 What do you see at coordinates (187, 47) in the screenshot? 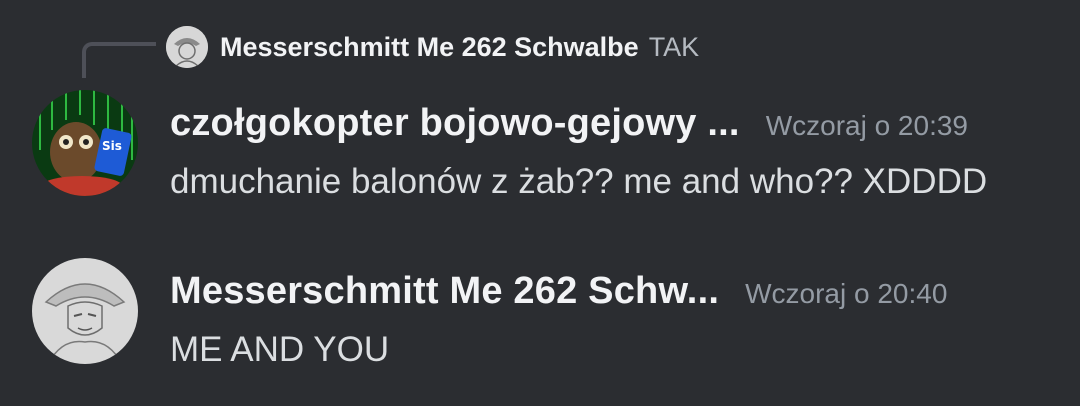
I see `reply-avatar` at bounding box center [187, 47].